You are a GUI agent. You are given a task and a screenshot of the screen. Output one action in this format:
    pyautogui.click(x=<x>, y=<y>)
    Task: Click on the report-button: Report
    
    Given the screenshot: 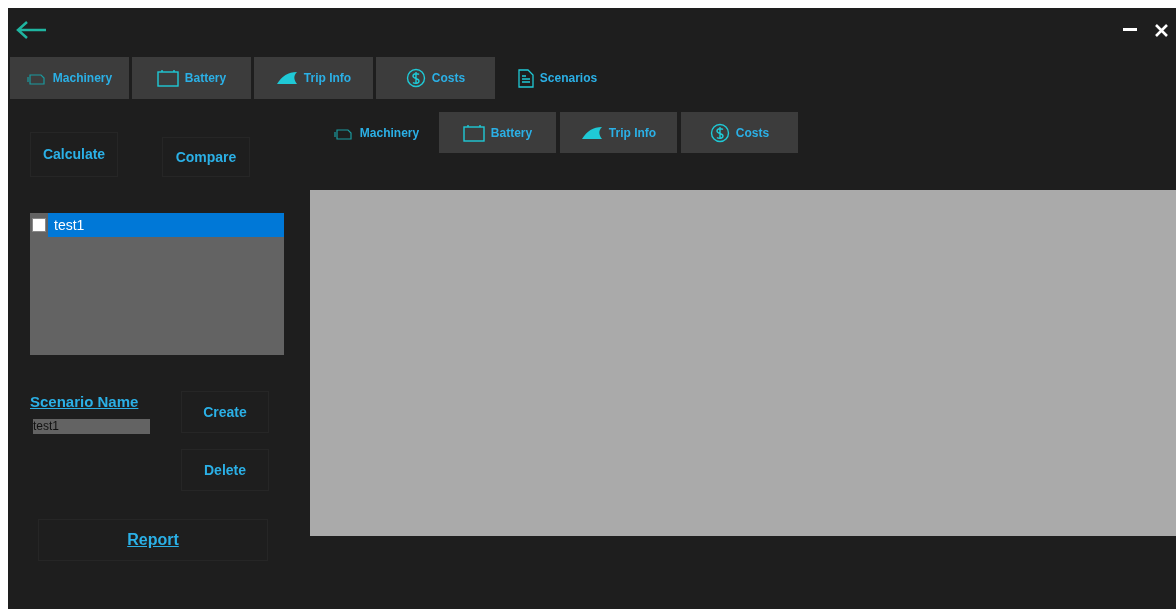 What is the action you would take?
    pyautogui.click(x=153, y=540)
    